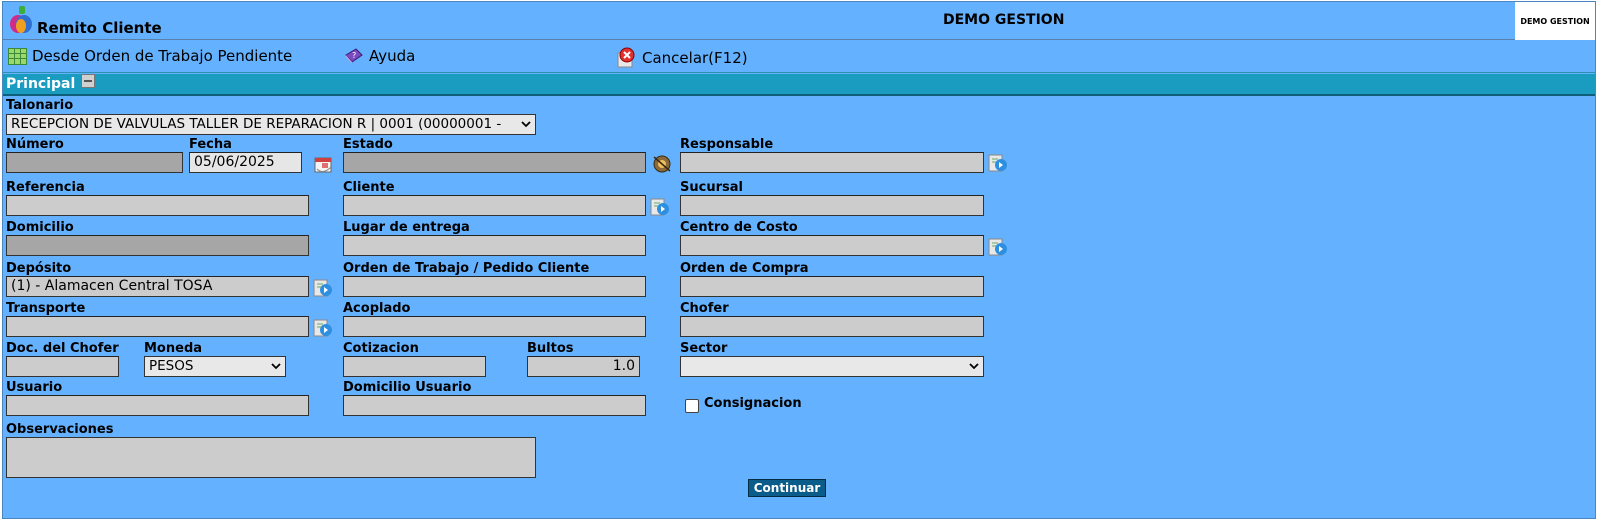 The width and height of the screenshot is (1599, 521). I want to click on estado-label: Estado, so click(368, 144).